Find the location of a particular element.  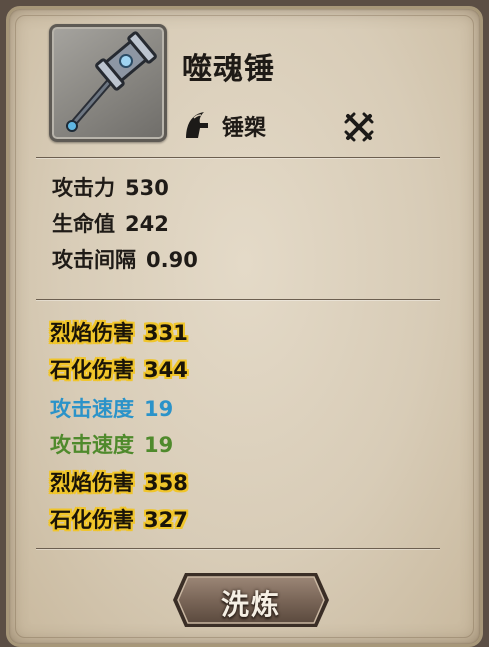

stat-hp: 生命值 242 is located at coordinates (110, 223).